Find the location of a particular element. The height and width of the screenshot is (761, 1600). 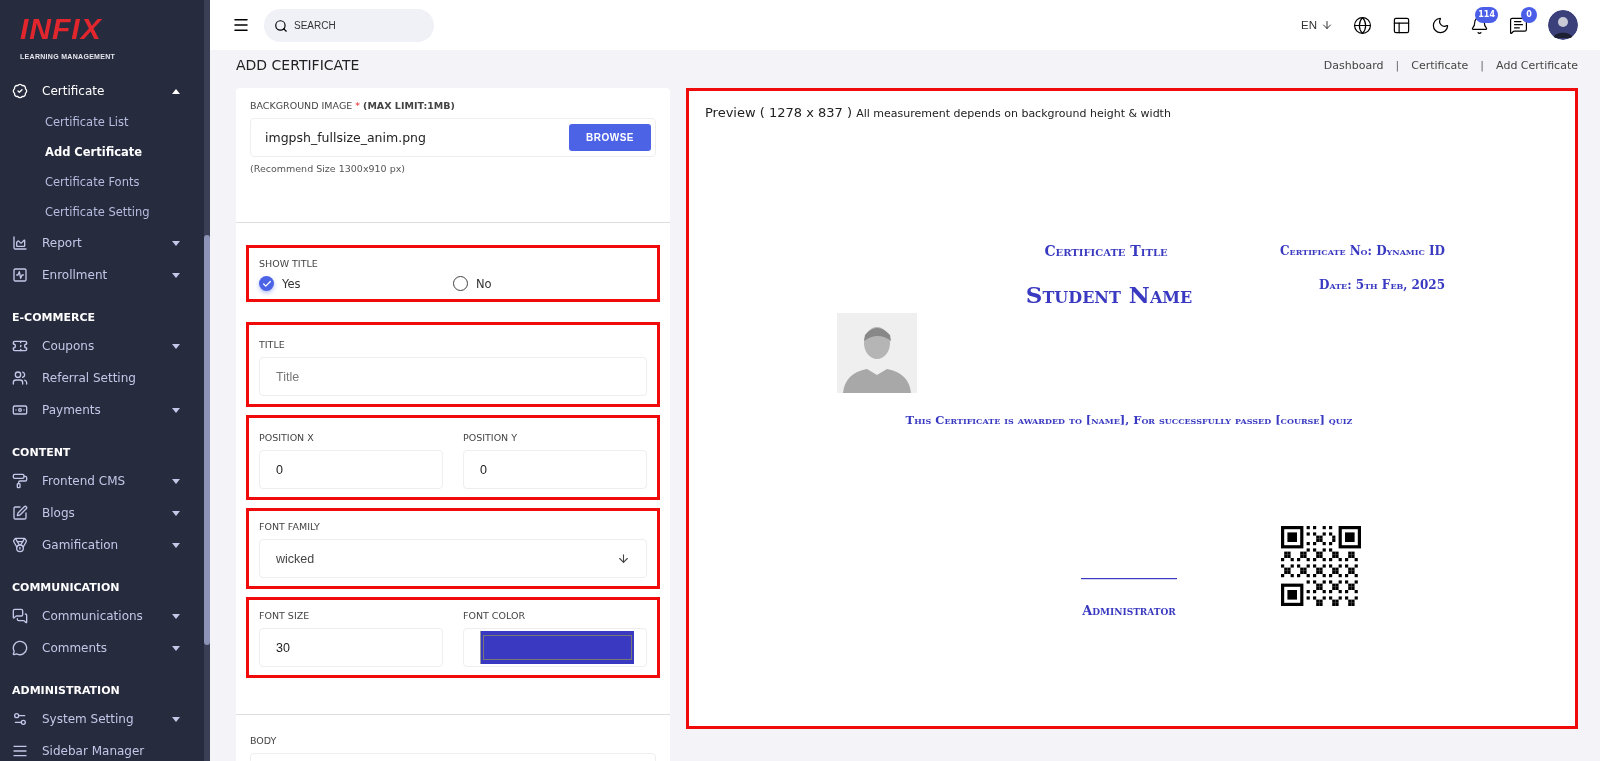

field-label: FONT FAMILY is located at coordinates (290, 526).